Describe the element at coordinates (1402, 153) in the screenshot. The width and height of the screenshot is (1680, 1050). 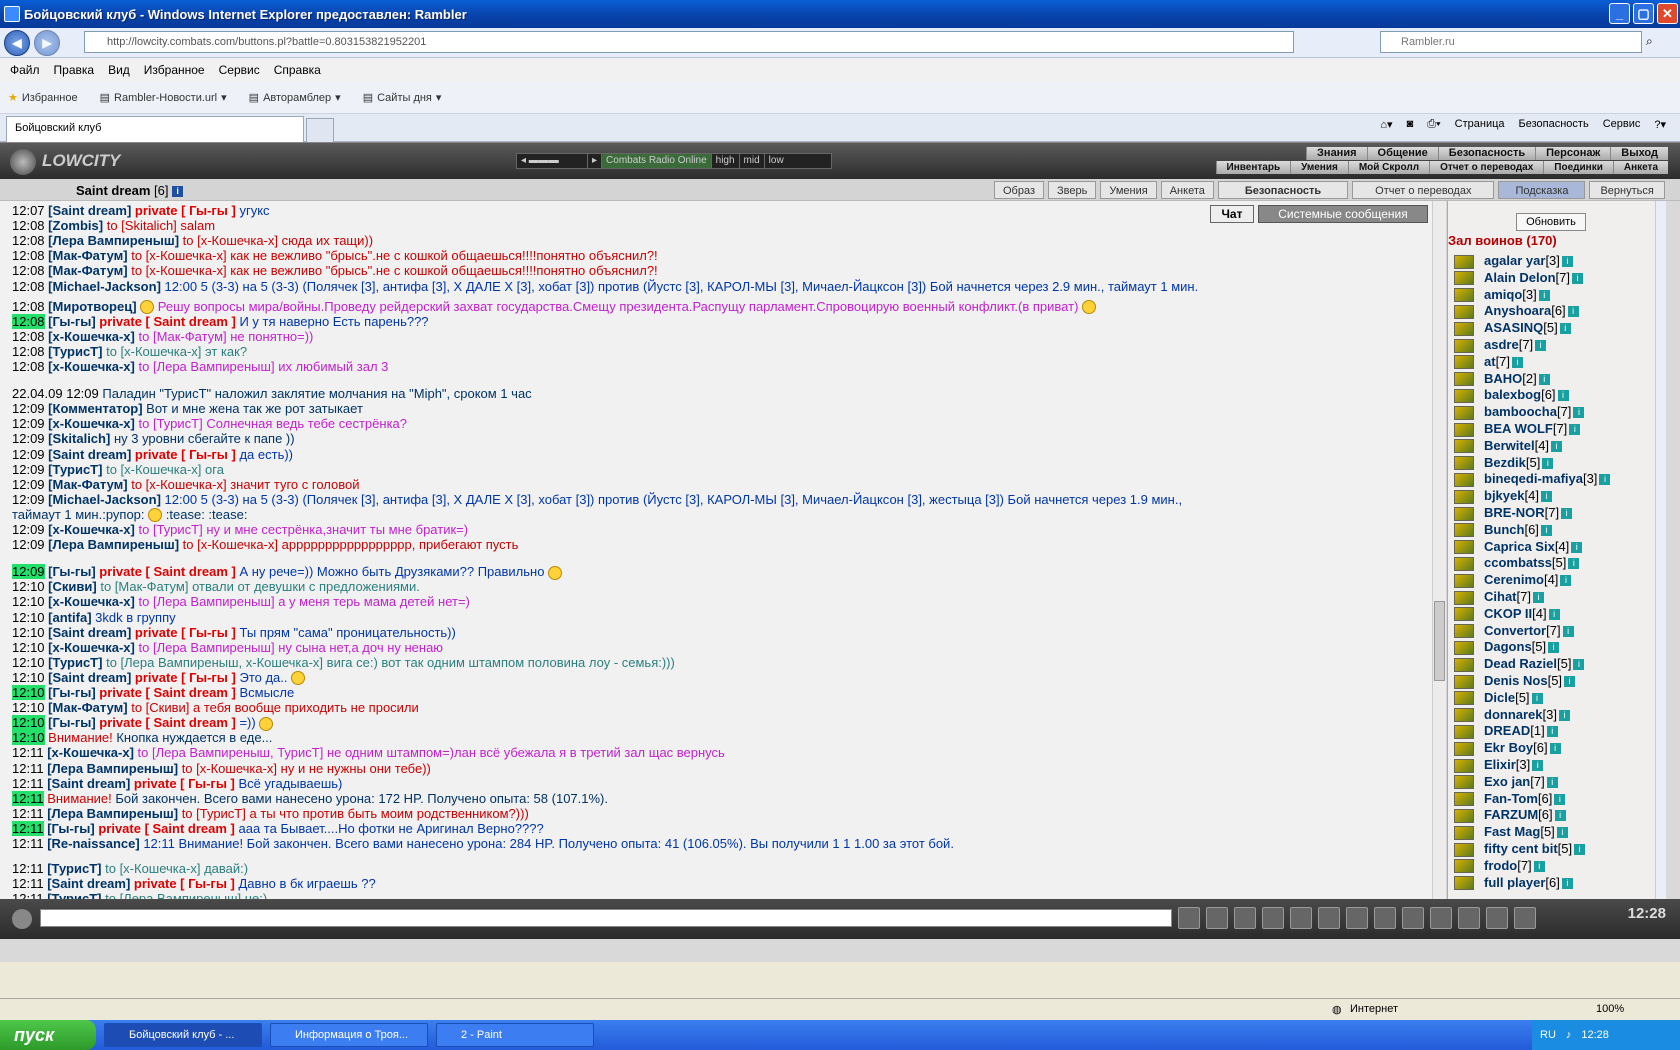
I see `nav-social: Общение` at that location.